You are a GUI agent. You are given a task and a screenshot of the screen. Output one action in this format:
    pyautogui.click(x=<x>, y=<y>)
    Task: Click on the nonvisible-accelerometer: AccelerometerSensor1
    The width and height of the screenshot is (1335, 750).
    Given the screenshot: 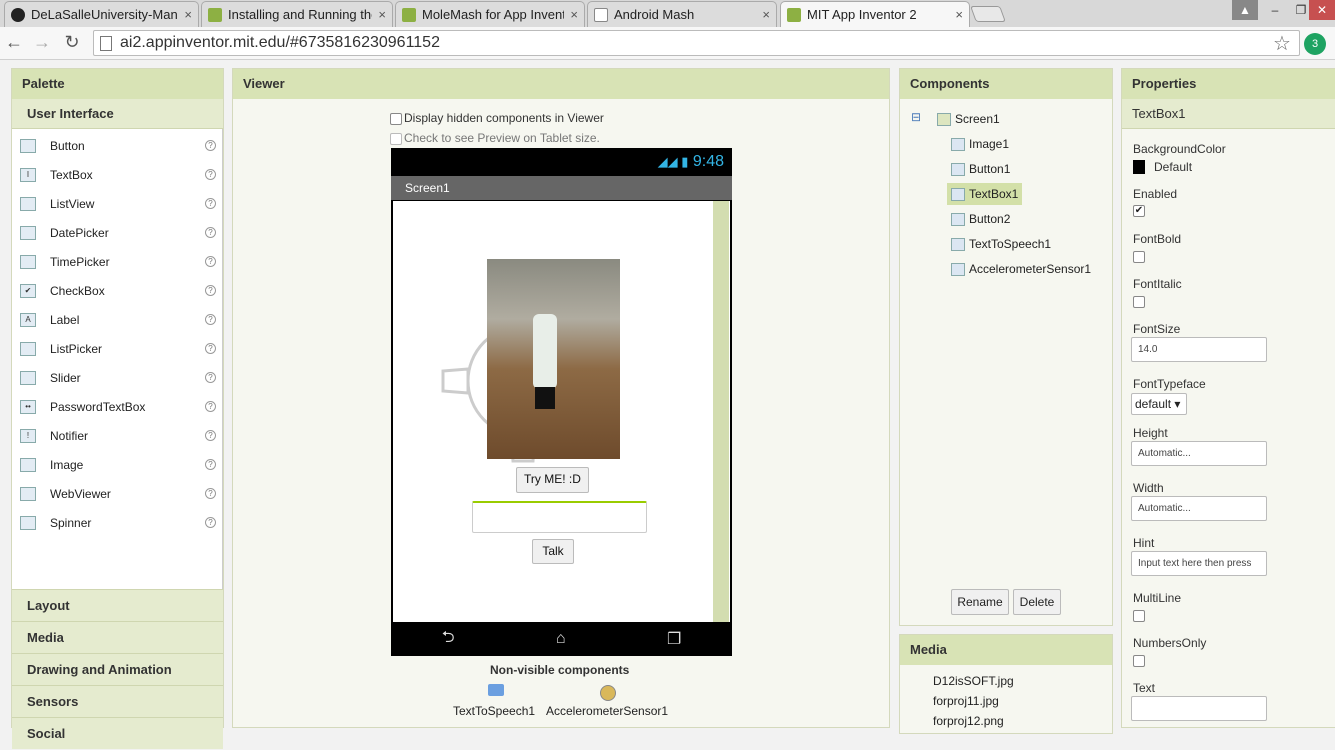 What is the action you would take?
    pyautogui.click(x=607, y=711)
    